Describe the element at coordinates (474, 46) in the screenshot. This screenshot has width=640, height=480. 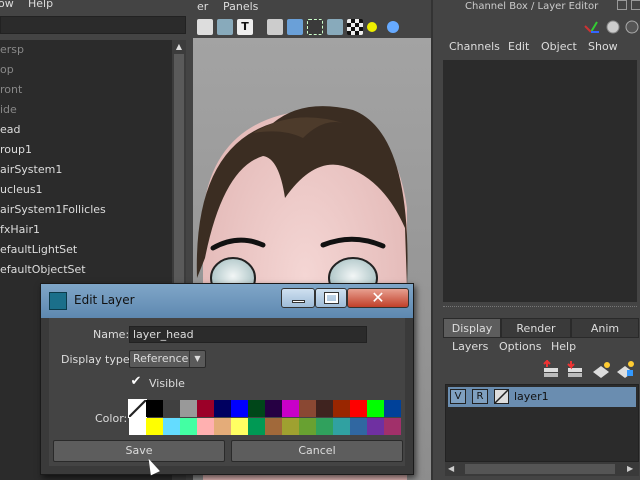
I see `menu-channels: Channels` at that location.